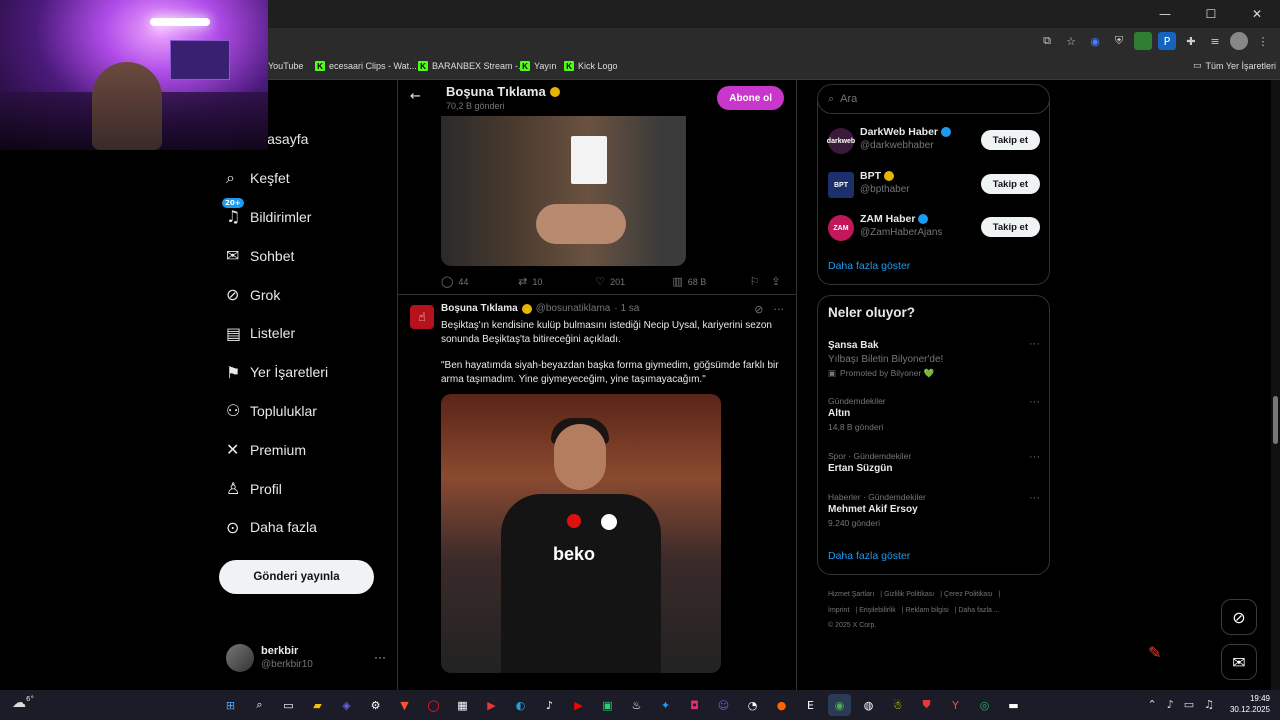 Image resolution: width=1280 pixels, height=720 pixels. What do you see at coordinates (909, 594) in the screenshot?
I see `footer-link: Gizlilik Politikası` at bounding box center [909, 594].